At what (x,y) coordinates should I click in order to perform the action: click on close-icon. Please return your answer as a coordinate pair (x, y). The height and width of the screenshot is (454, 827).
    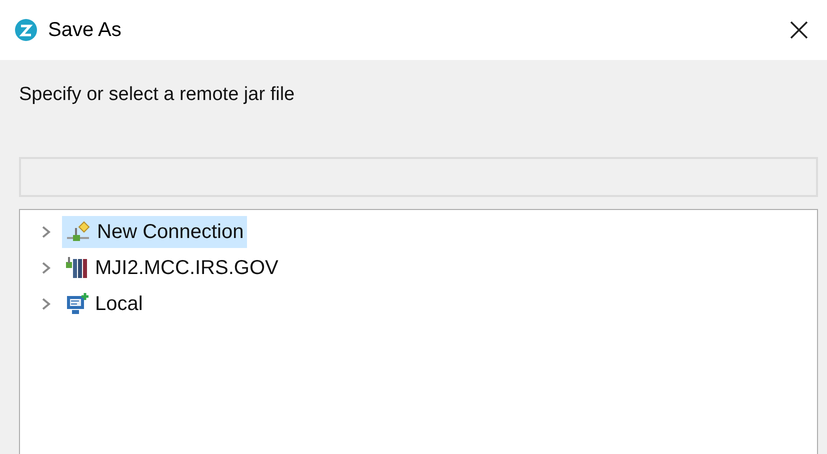
    Looking at the image, I should click on (799, 30).